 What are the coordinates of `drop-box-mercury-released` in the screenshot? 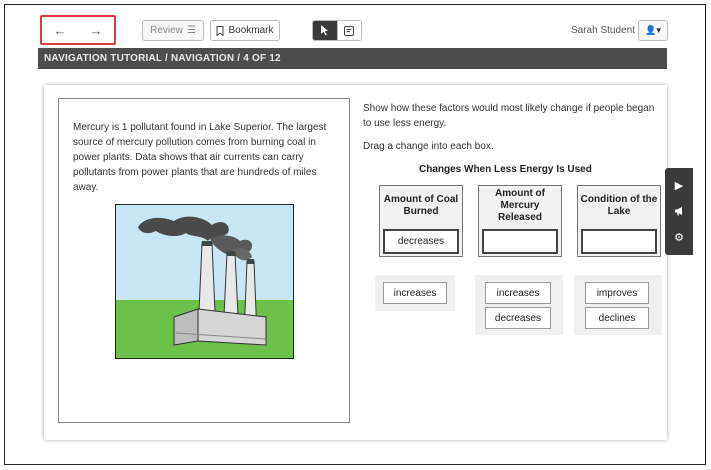 It's located at (520, 241).